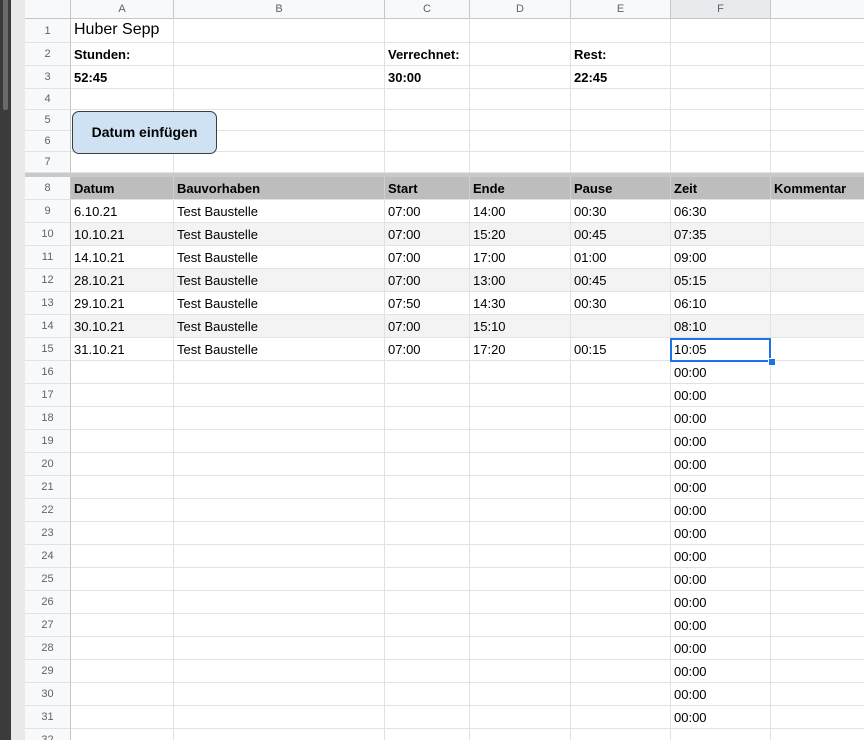  What do you see at coordinates (122, 234) in the screenshot?
I see `cell-A10: 10.10.21` at bounding box center [122, 234].